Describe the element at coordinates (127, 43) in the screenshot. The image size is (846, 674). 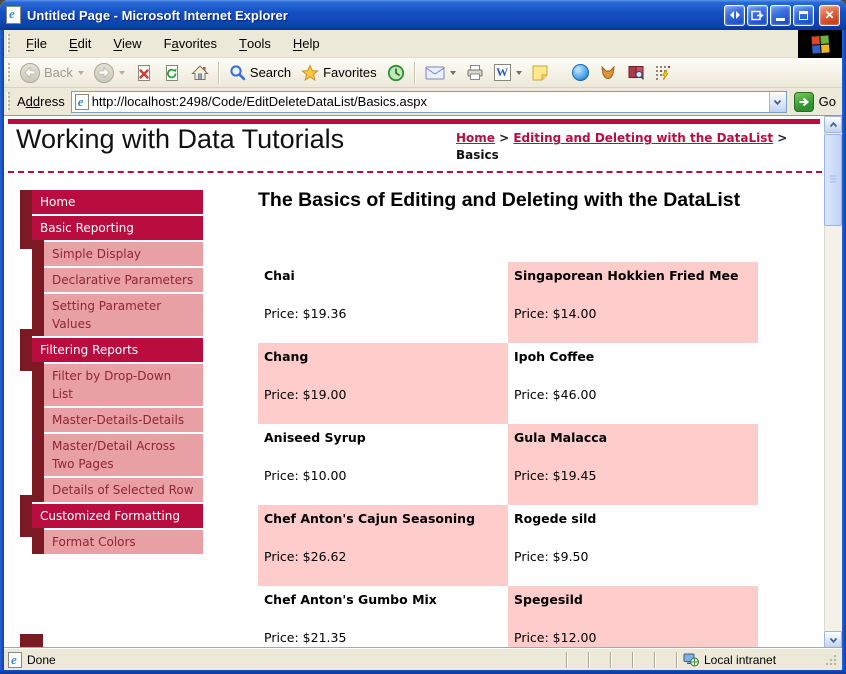
I see `menu-item-view: View` at that location.